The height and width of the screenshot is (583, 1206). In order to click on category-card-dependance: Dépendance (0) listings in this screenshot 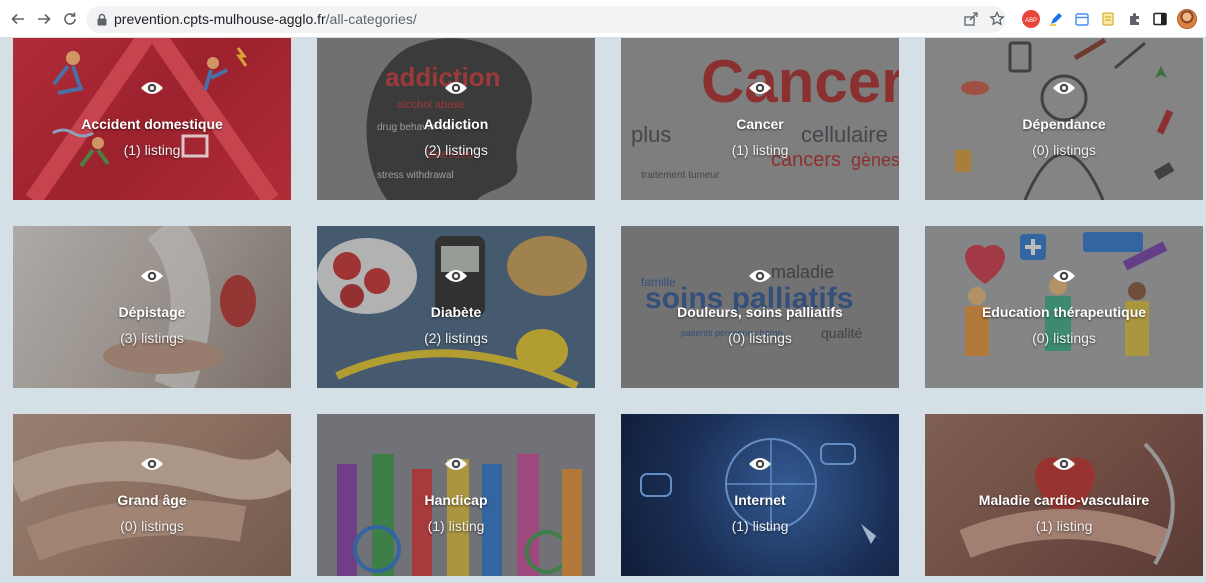, I will do `click(1064, 119)`.